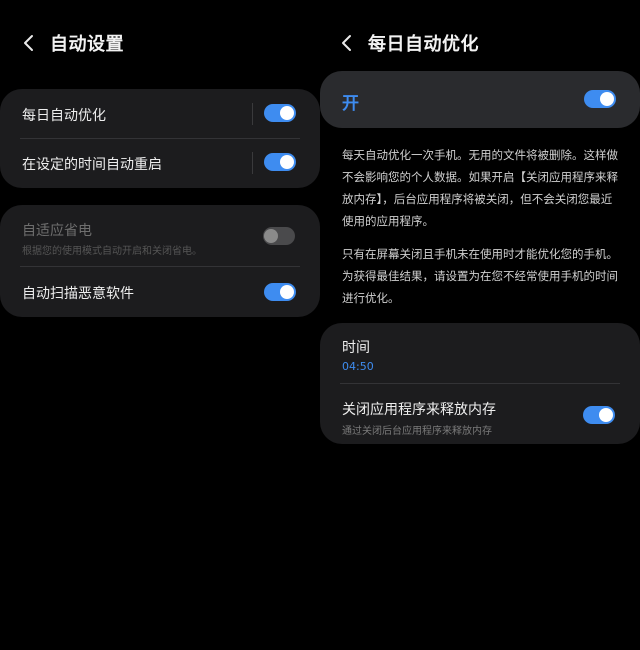 This screenshot has width=640, height=650. Describe the element at coordinates (480, 353) in the screenshot. I see `row-time: 时间 04:50` at that location.